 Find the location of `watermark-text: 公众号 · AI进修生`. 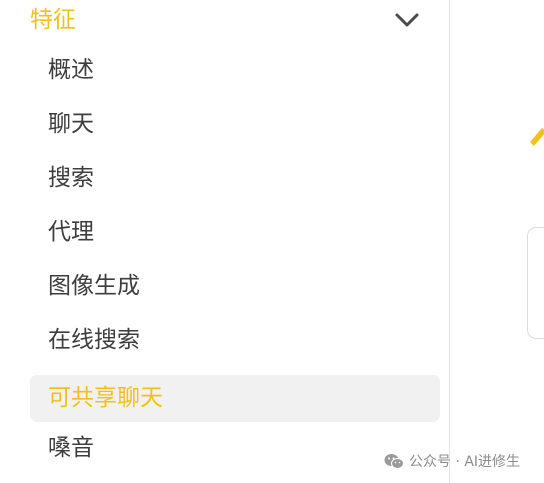

watermark-text: 公众号 · AI进修生 is located at coordinates (465, 462).